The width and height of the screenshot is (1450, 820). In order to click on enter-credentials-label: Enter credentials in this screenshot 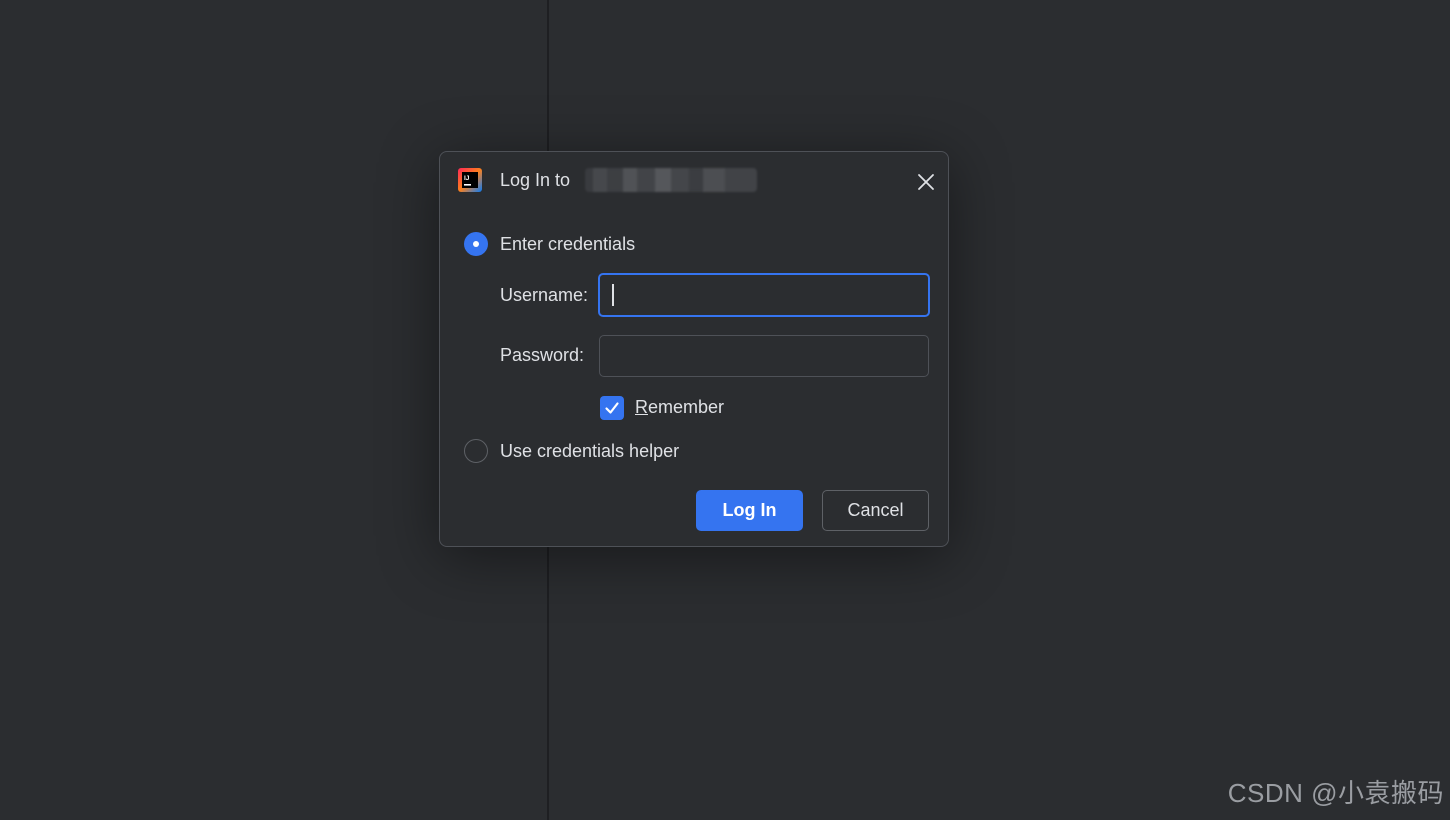, I will do `click(567, 244)`.